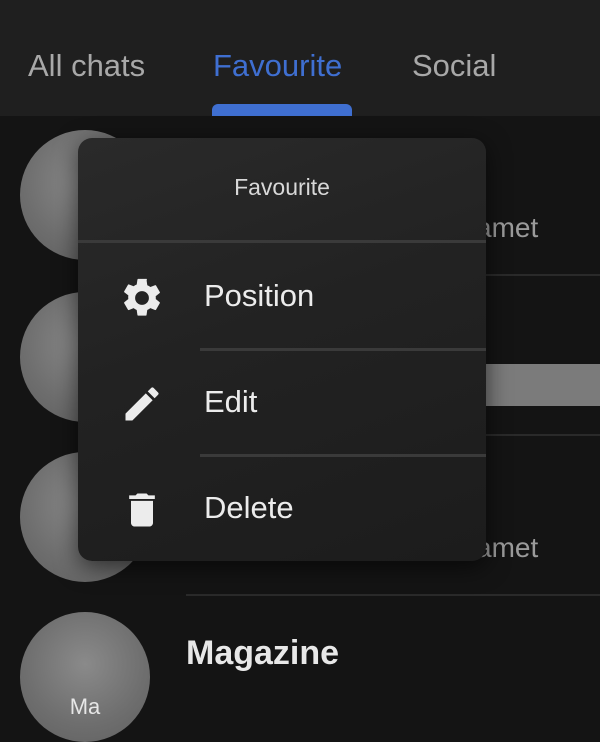 The height and width of the screenshot is (742, 600). I want to click on menu-item-position: Position, so click(282, 296).